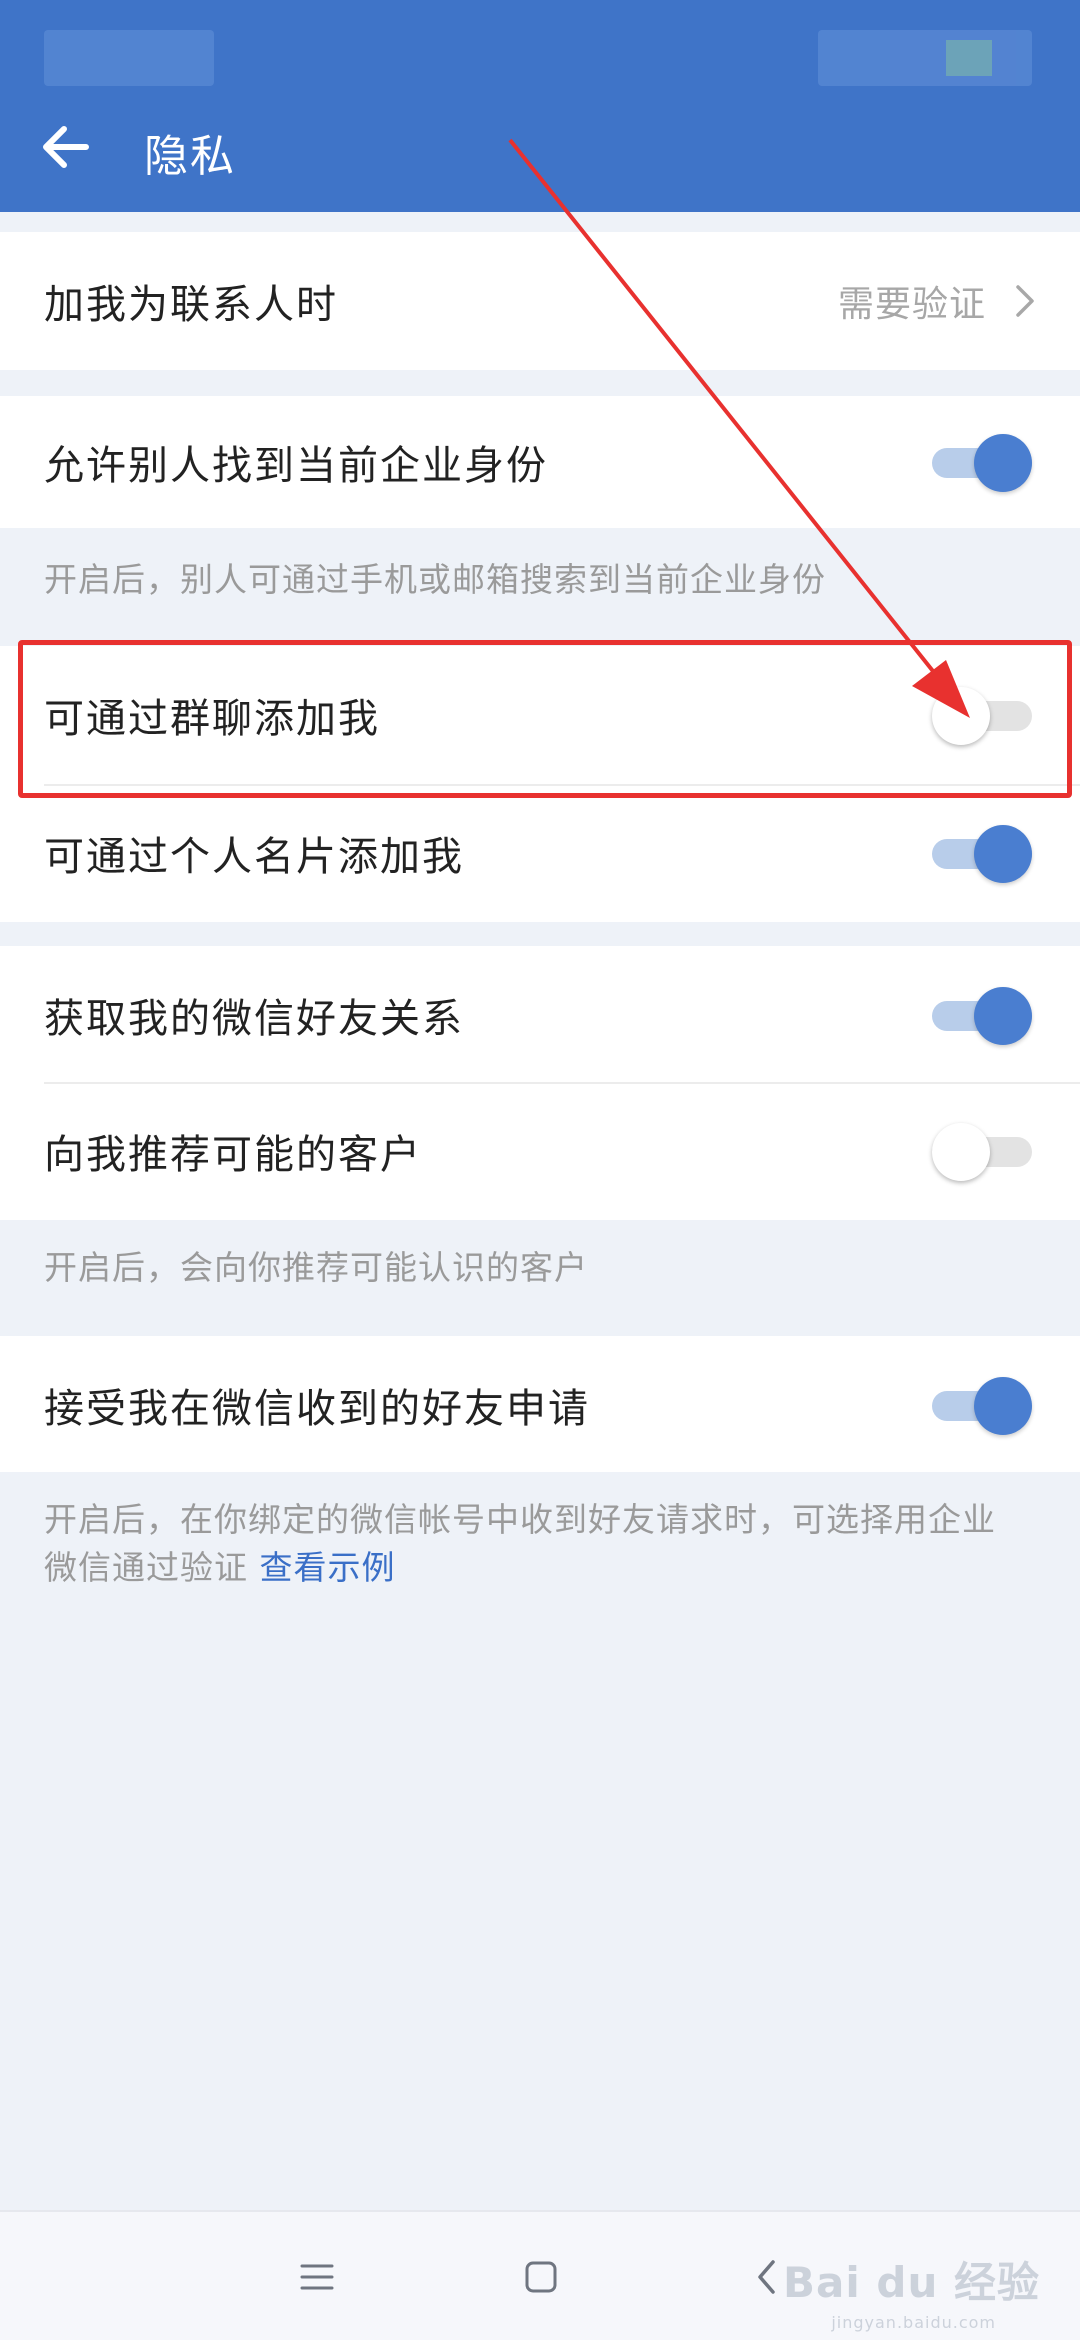  I want to click on wechat-card: 获取我的微信好友关系 向我推荐可能的客户, so click(540, 1083).